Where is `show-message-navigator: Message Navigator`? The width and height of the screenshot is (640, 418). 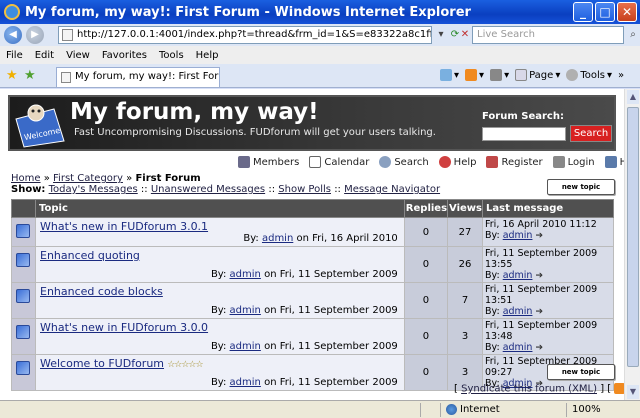
show-message-navigator: Message Navigator is located at coordinates (392, 189).